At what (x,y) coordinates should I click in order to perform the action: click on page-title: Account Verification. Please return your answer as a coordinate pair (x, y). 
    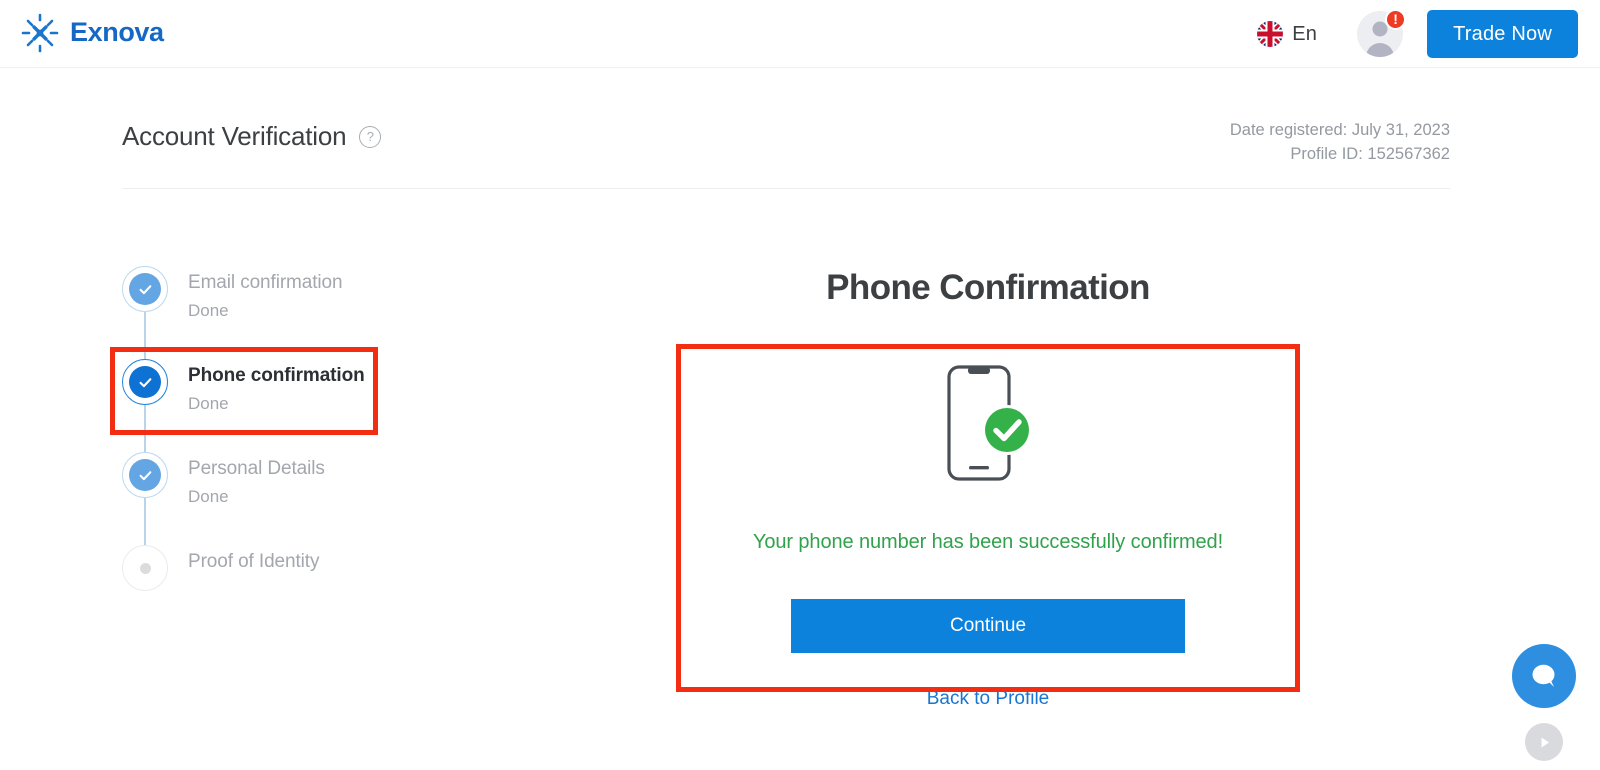
    Looking at the image, I should click on (234, 136).